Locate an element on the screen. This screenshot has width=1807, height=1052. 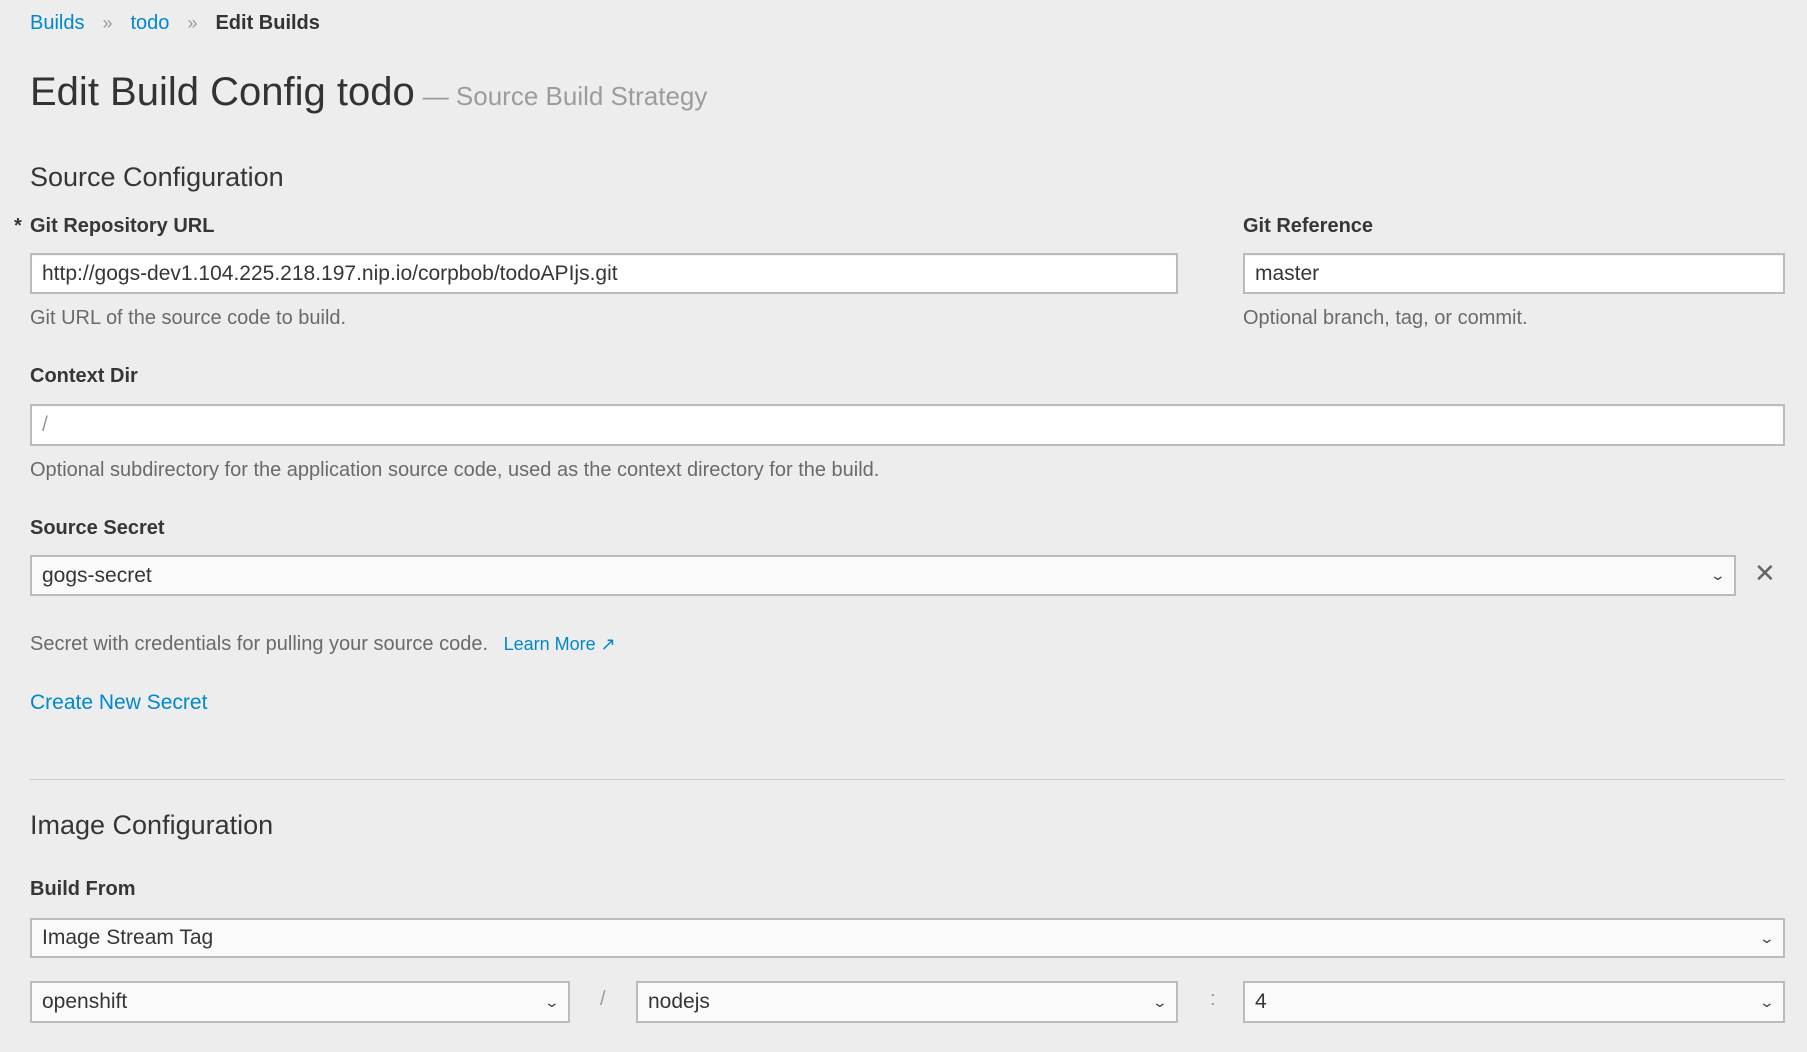
namespace-value: openshift is located at coordinates (85, 1001).